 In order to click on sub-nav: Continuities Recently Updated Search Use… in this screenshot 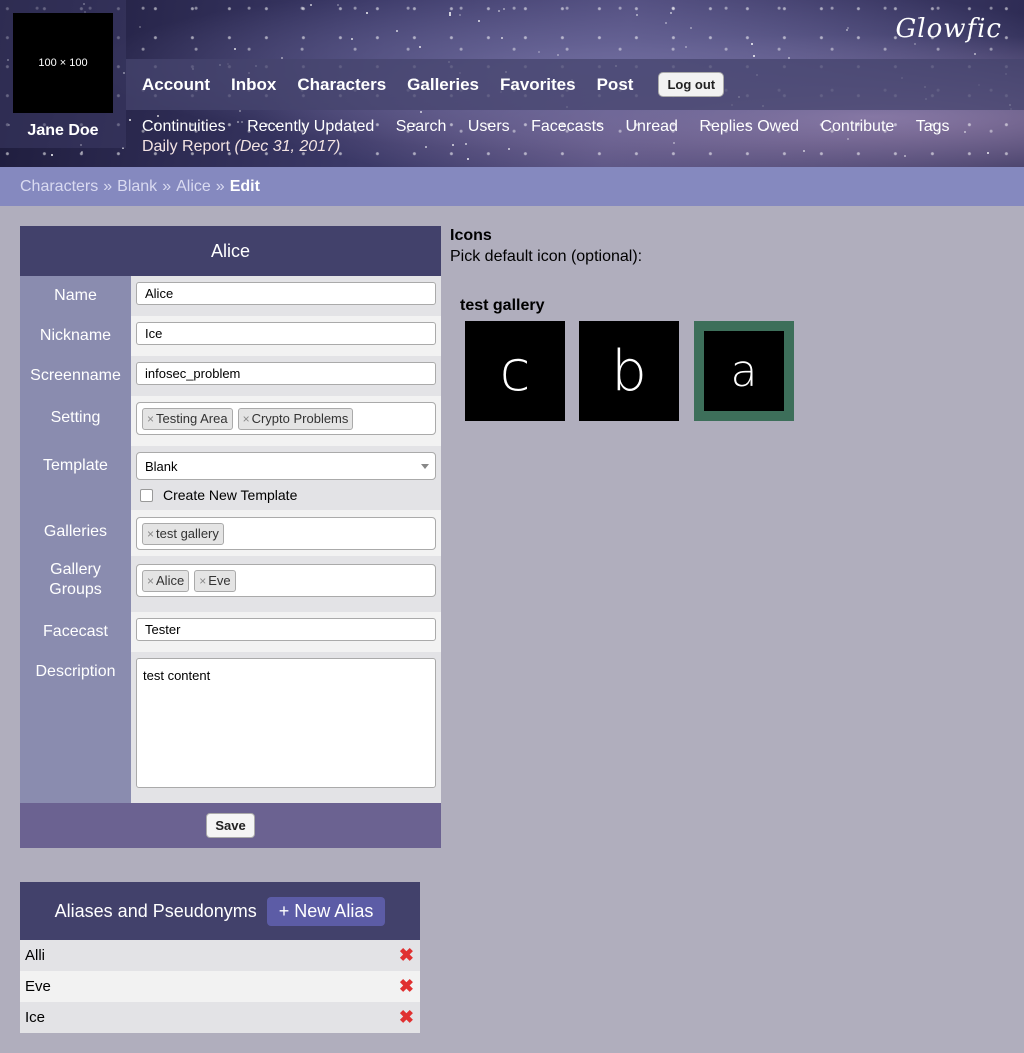, I will do `click(577, 127)`.